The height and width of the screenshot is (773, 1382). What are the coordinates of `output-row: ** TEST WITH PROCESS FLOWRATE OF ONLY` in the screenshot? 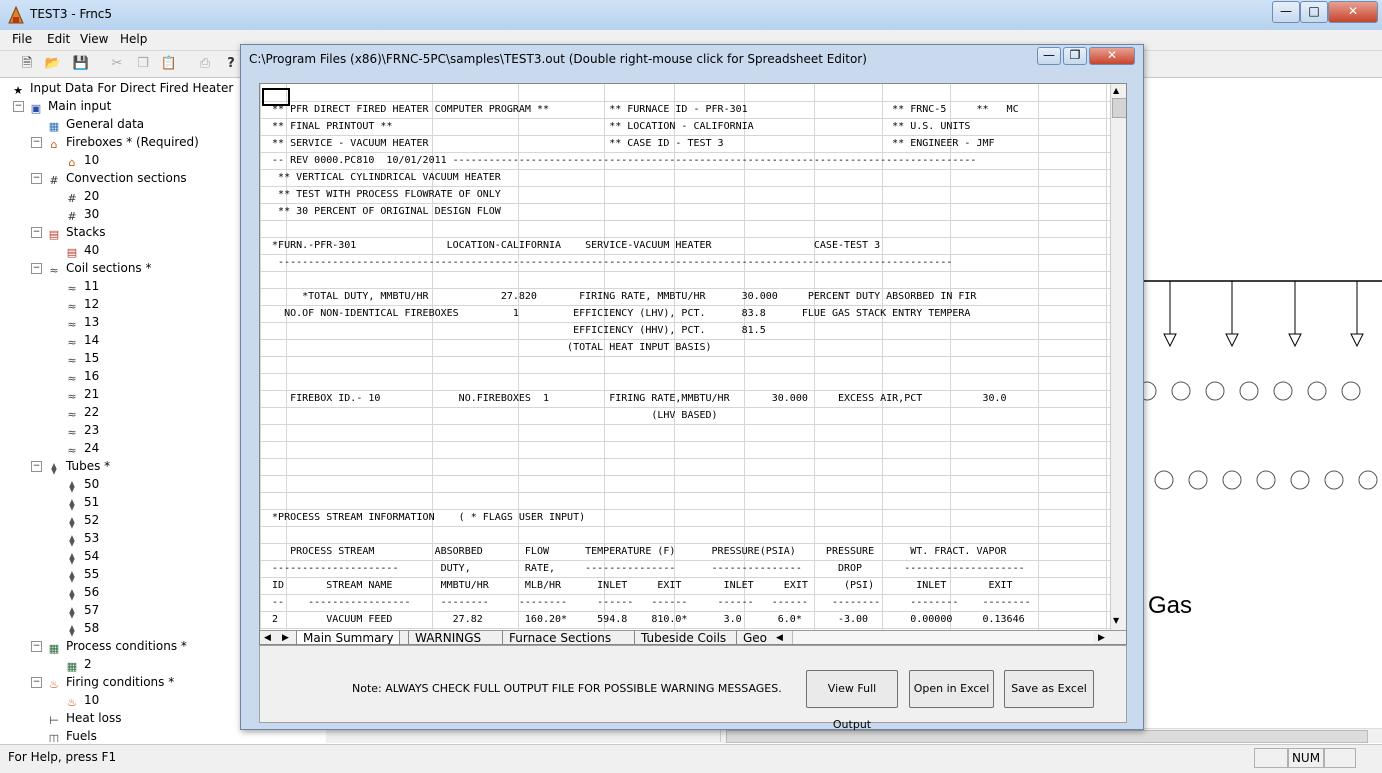 It's located at (685, 194).